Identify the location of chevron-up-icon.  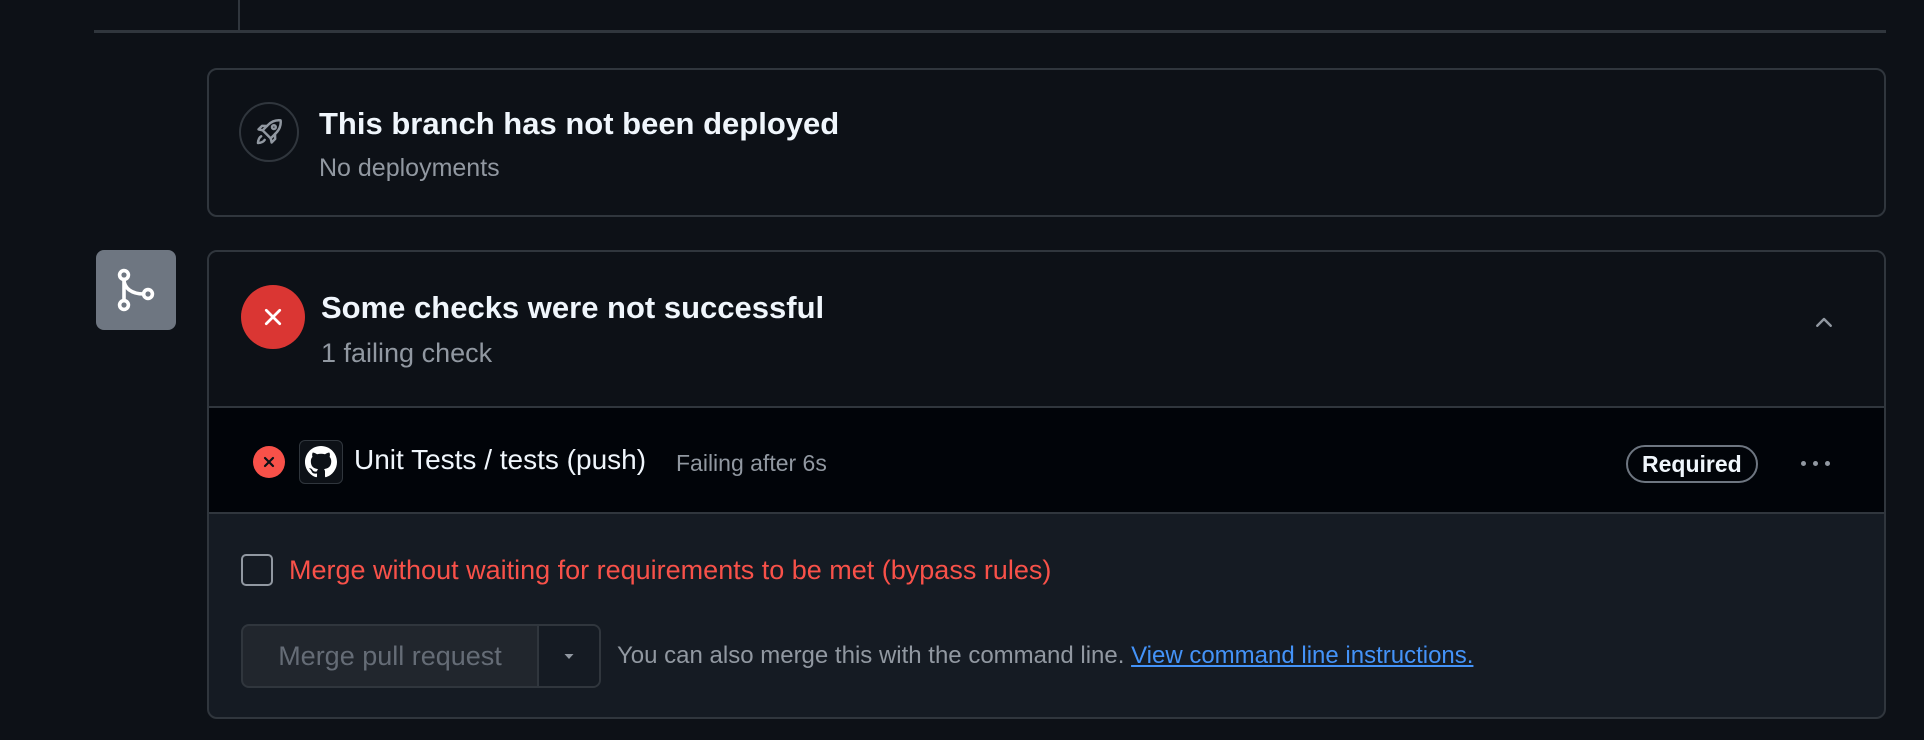
(1824, 322).